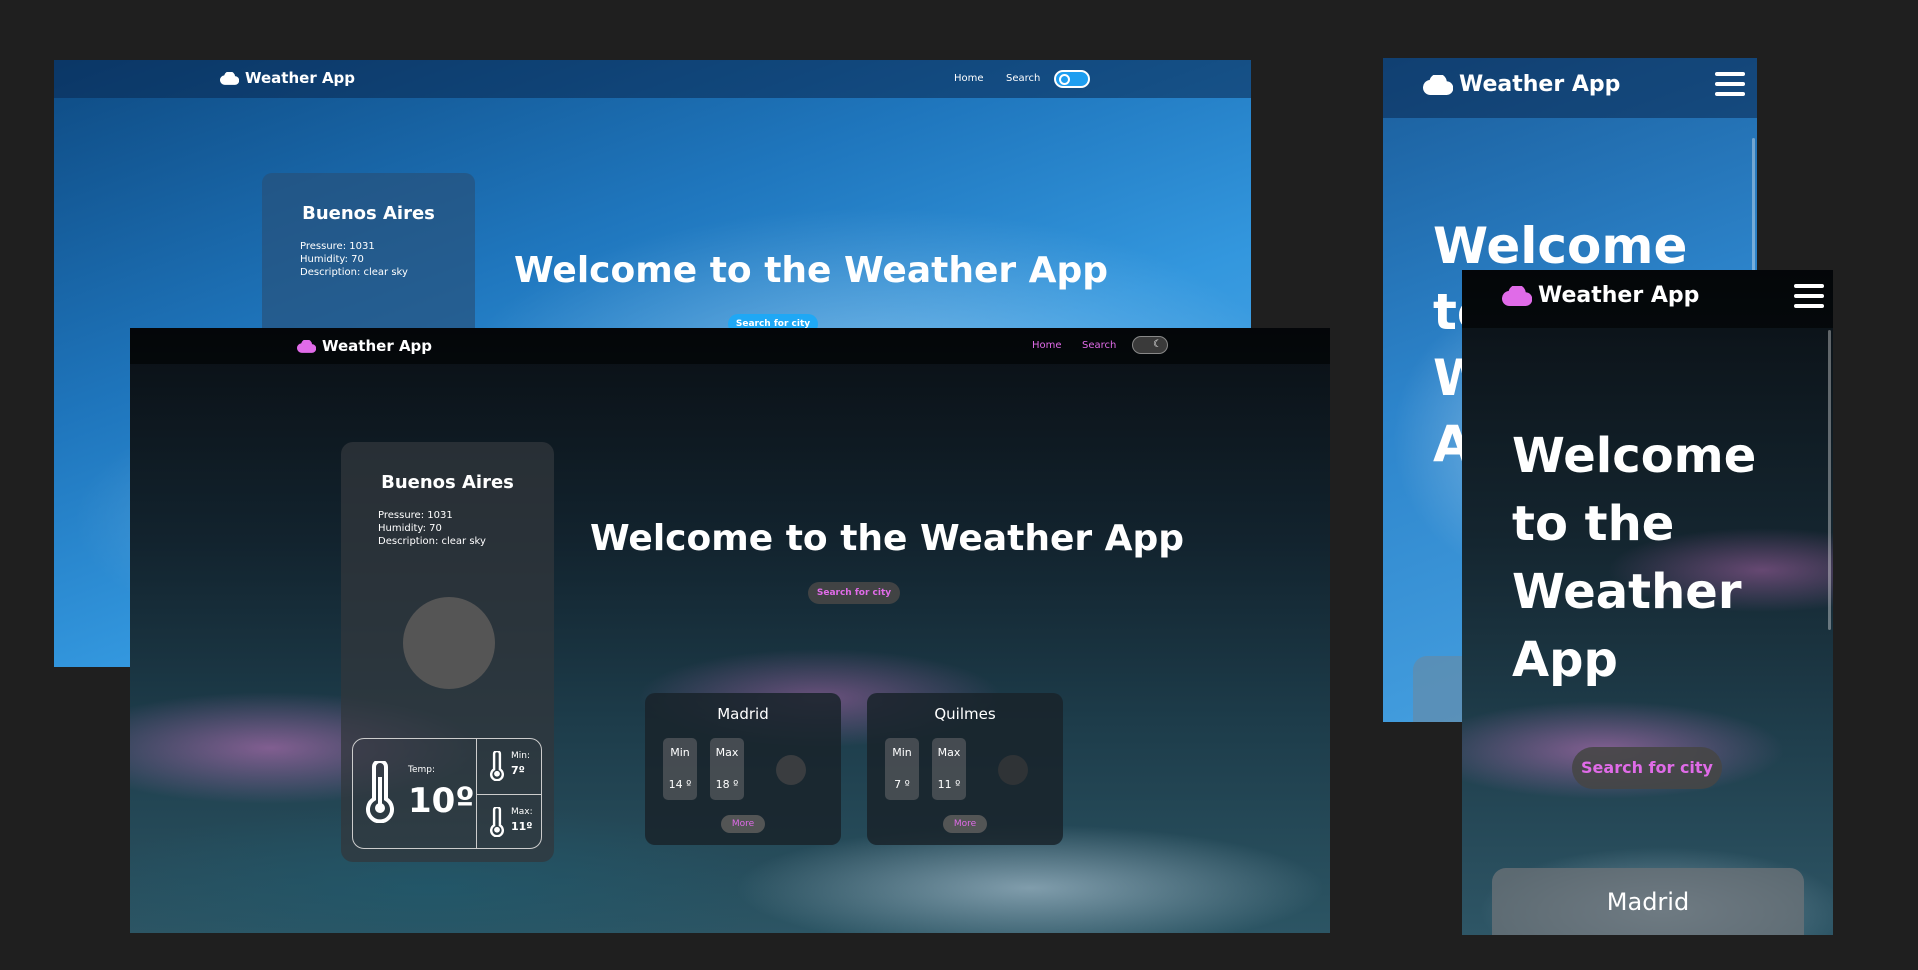 This screenshot has height=970, width=1918. Describe the element at coordinates (509, 794) in the screenshot. I see `divider` at that location.